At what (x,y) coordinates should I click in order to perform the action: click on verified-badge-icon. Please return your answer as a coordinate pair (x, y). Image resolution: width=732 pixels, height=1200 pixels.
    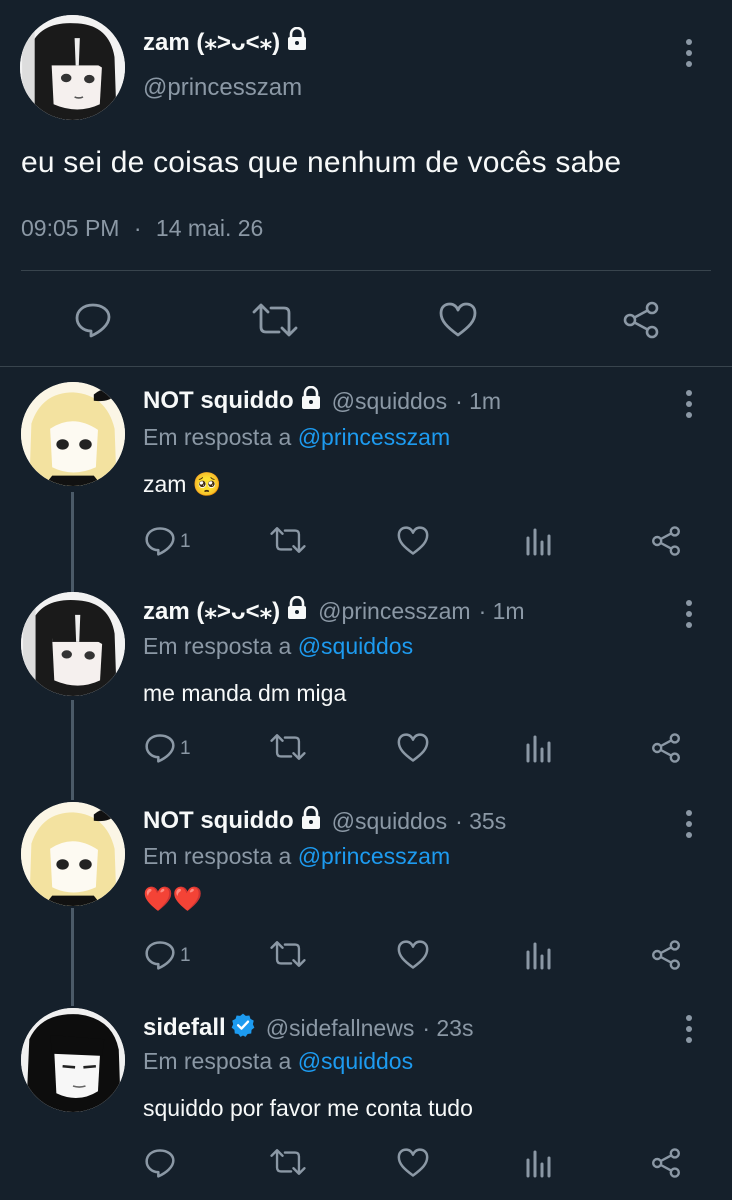
    Looking at the image, I should click on (243, 1028).